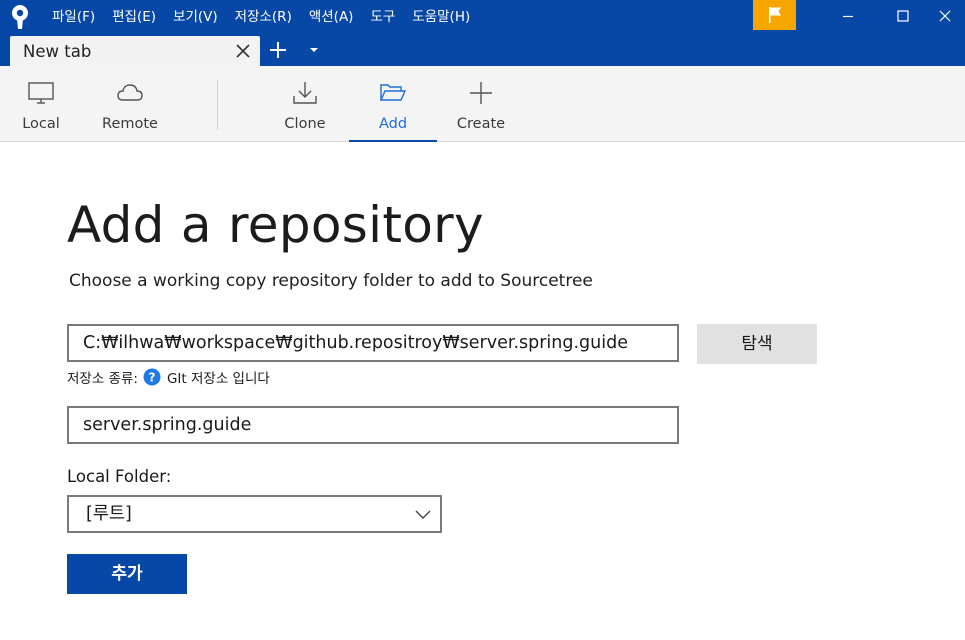 The image size is (965, 640). What do you see at coordinates (757, 344) in the screenshot?
I see `browse-button: 탐색` at bounding box center [757, 344].